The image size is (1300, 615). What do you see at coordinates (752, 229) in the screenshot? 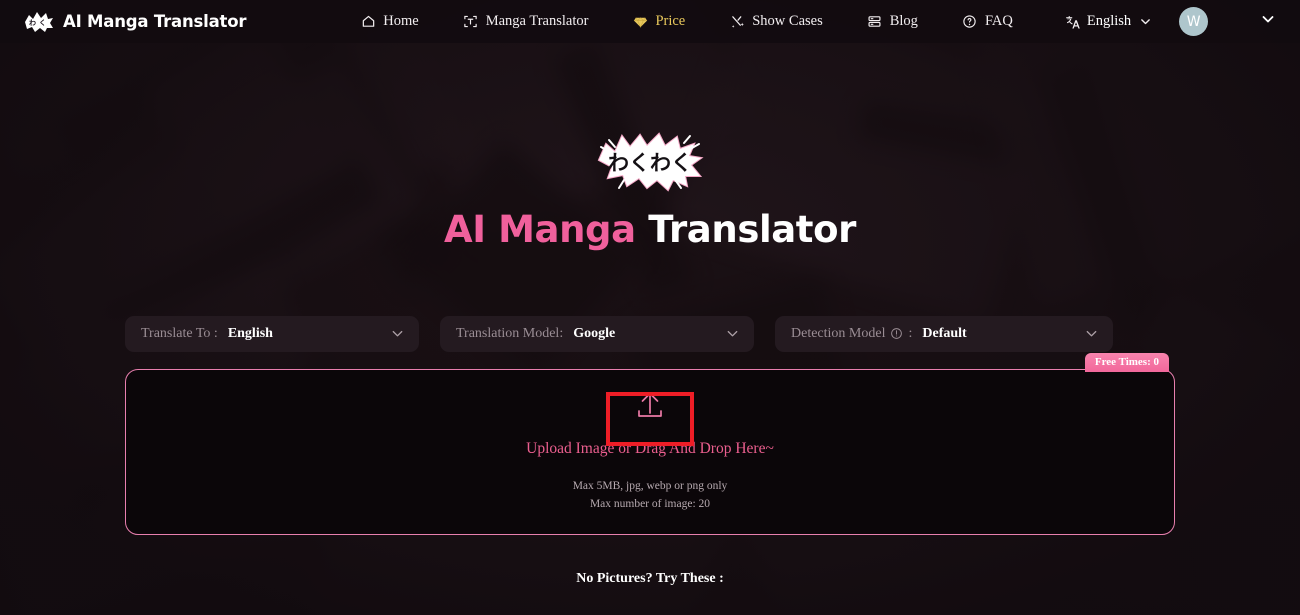
I see `page-title-rest: Translator` at bounding box center [752, 229].